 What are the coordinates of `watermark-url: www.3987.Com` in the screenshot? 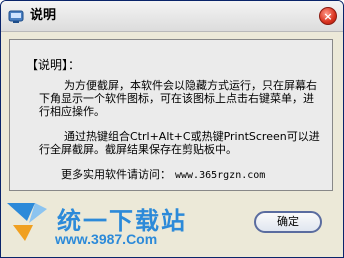 It's located at (106, 239).